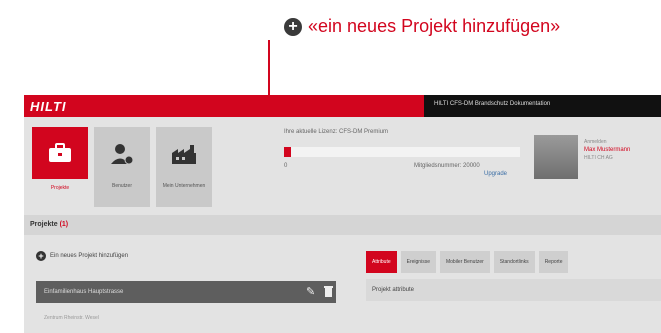  I want to click on nav-tile-projects: Projekte, so click(60, 167).